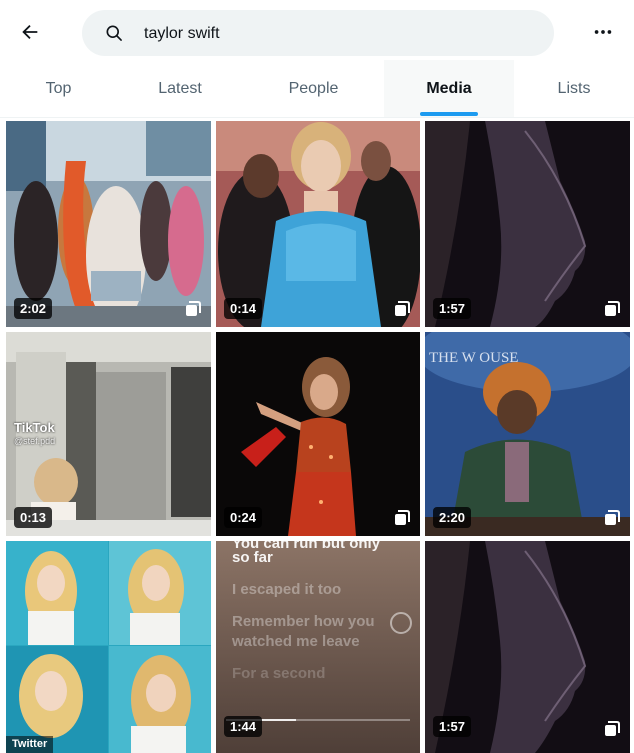 The width and height of the screenshot is (634, 753). Describe the element at coordinates (243, 308) in the screenshot. I see `video-duration: 0:14` at that location.